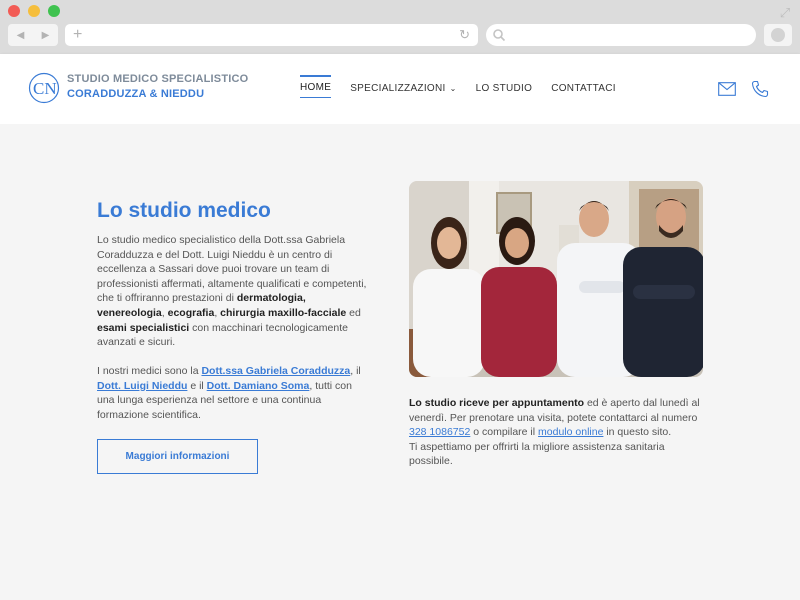 The height and width of the screenshot is (600, 800). I want to click on nav-specializzazioni: SPECIALIZZAZIONI ⌄, so click(403, 90).